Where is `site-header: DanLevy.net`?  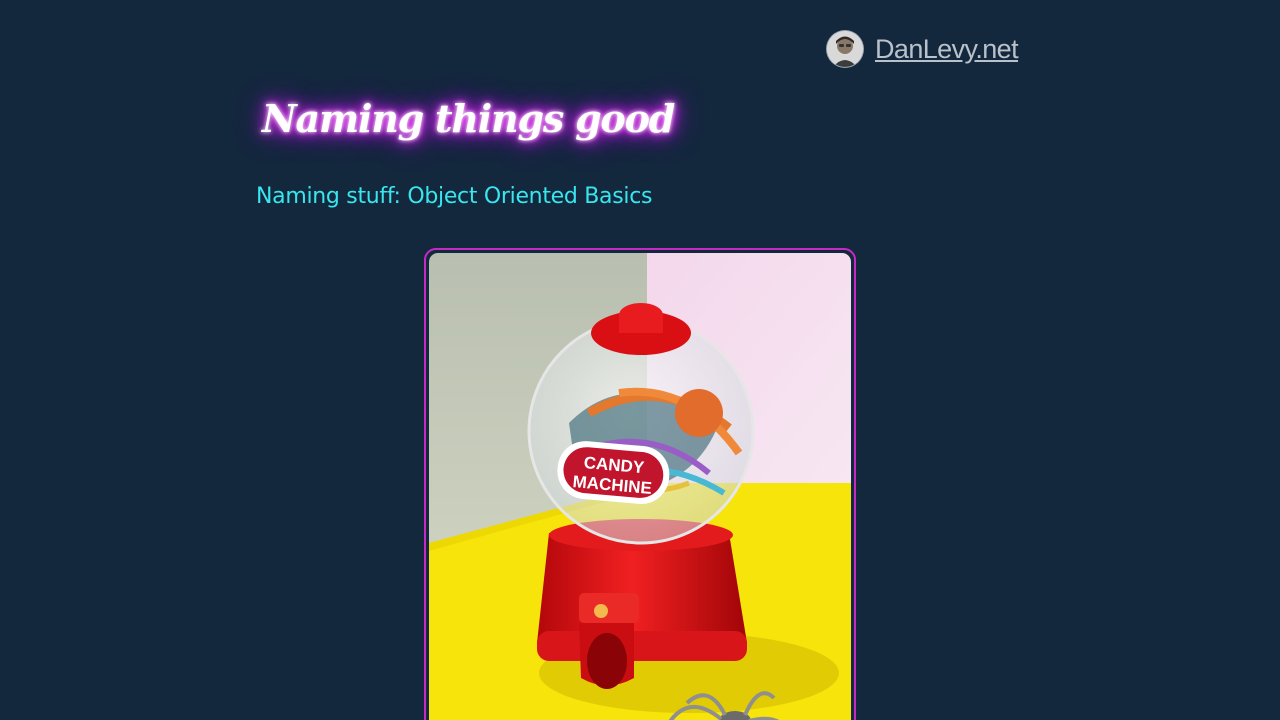
site-header: DanLevy.net is located at coordinates (923, 49).